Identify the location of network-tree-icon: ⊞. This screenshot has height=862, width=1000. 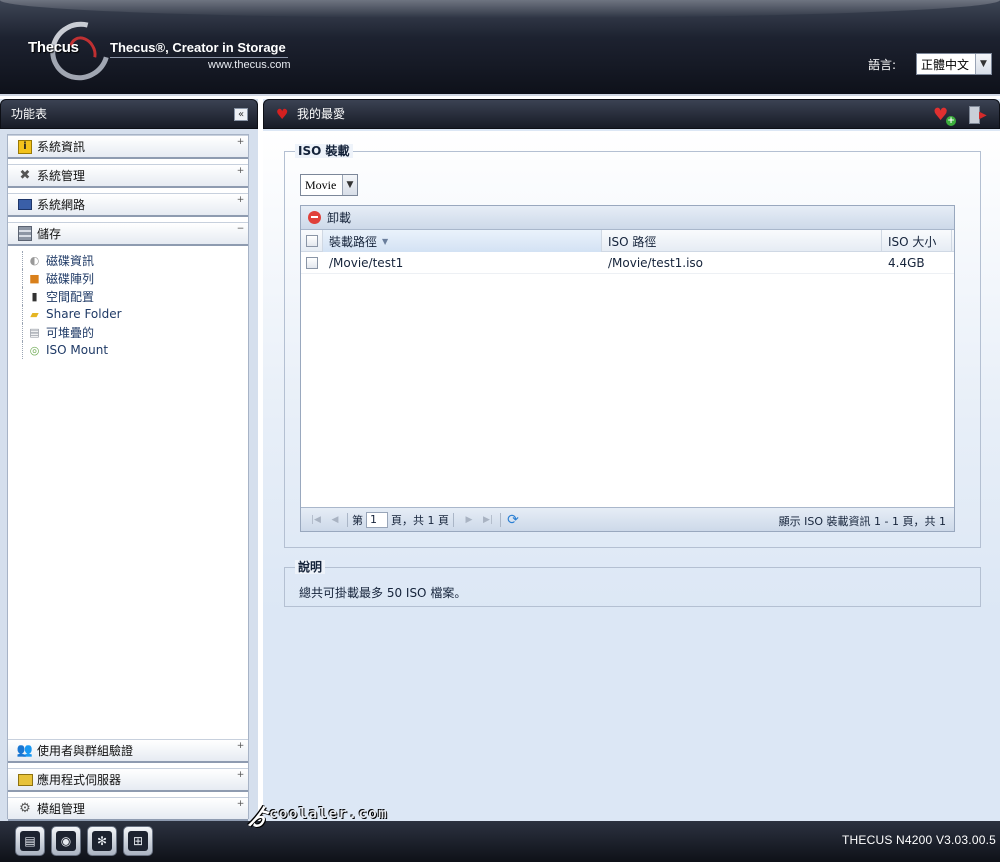
(138, 841).